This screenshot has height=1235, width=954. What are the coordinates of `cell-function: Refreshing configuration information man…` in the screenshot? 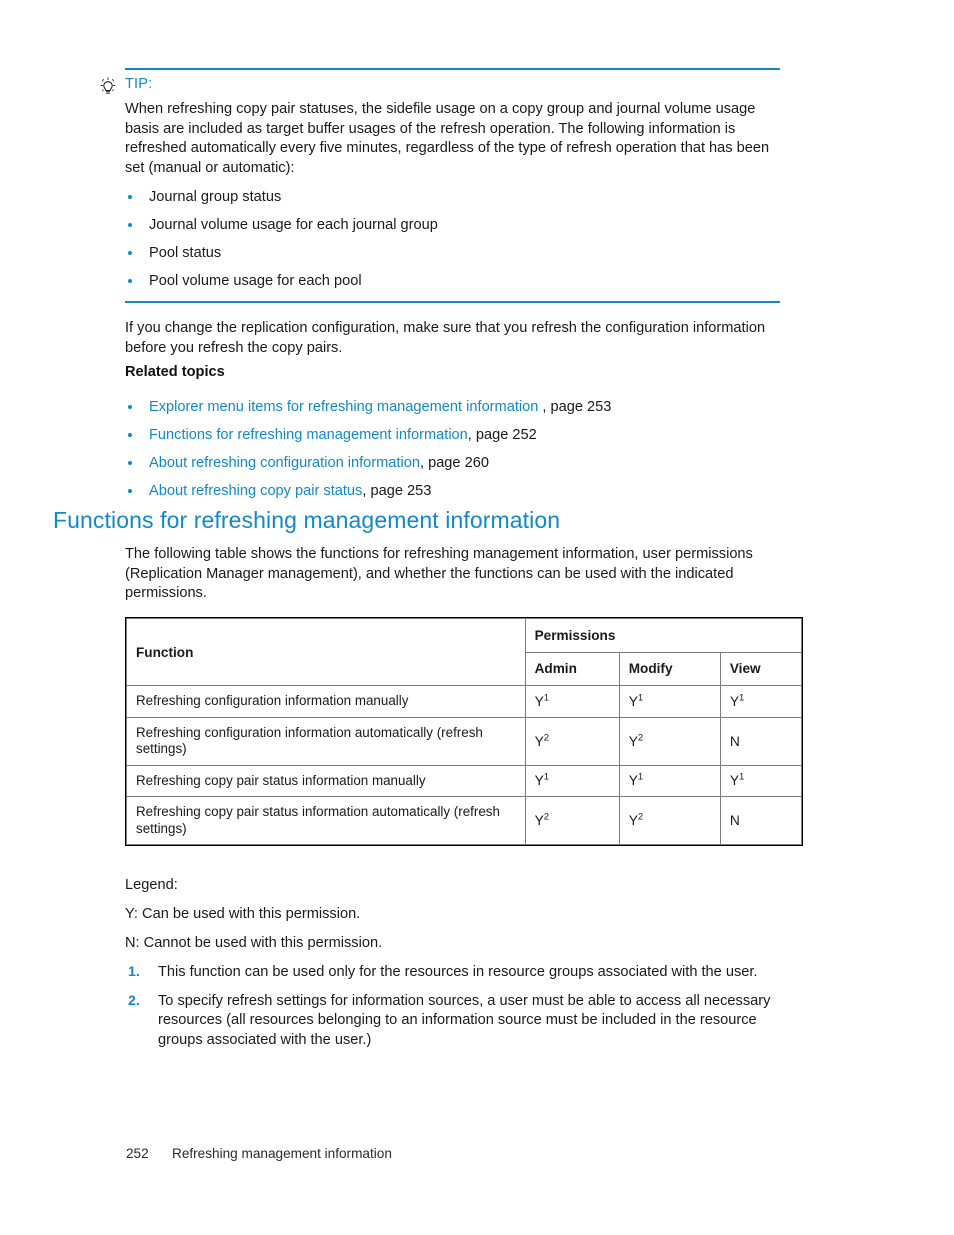 It's located at (326, 701).